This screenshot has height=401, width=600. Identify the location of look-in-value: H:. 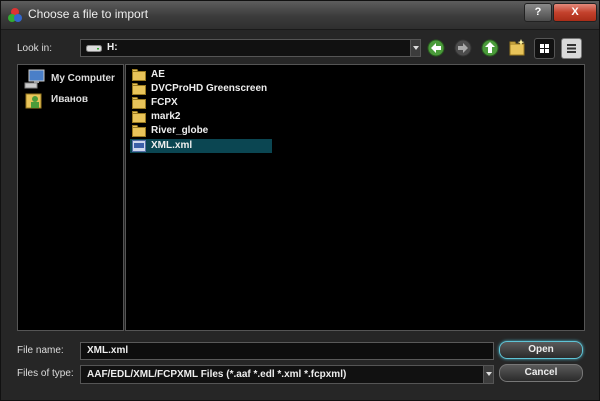
(112, 47).